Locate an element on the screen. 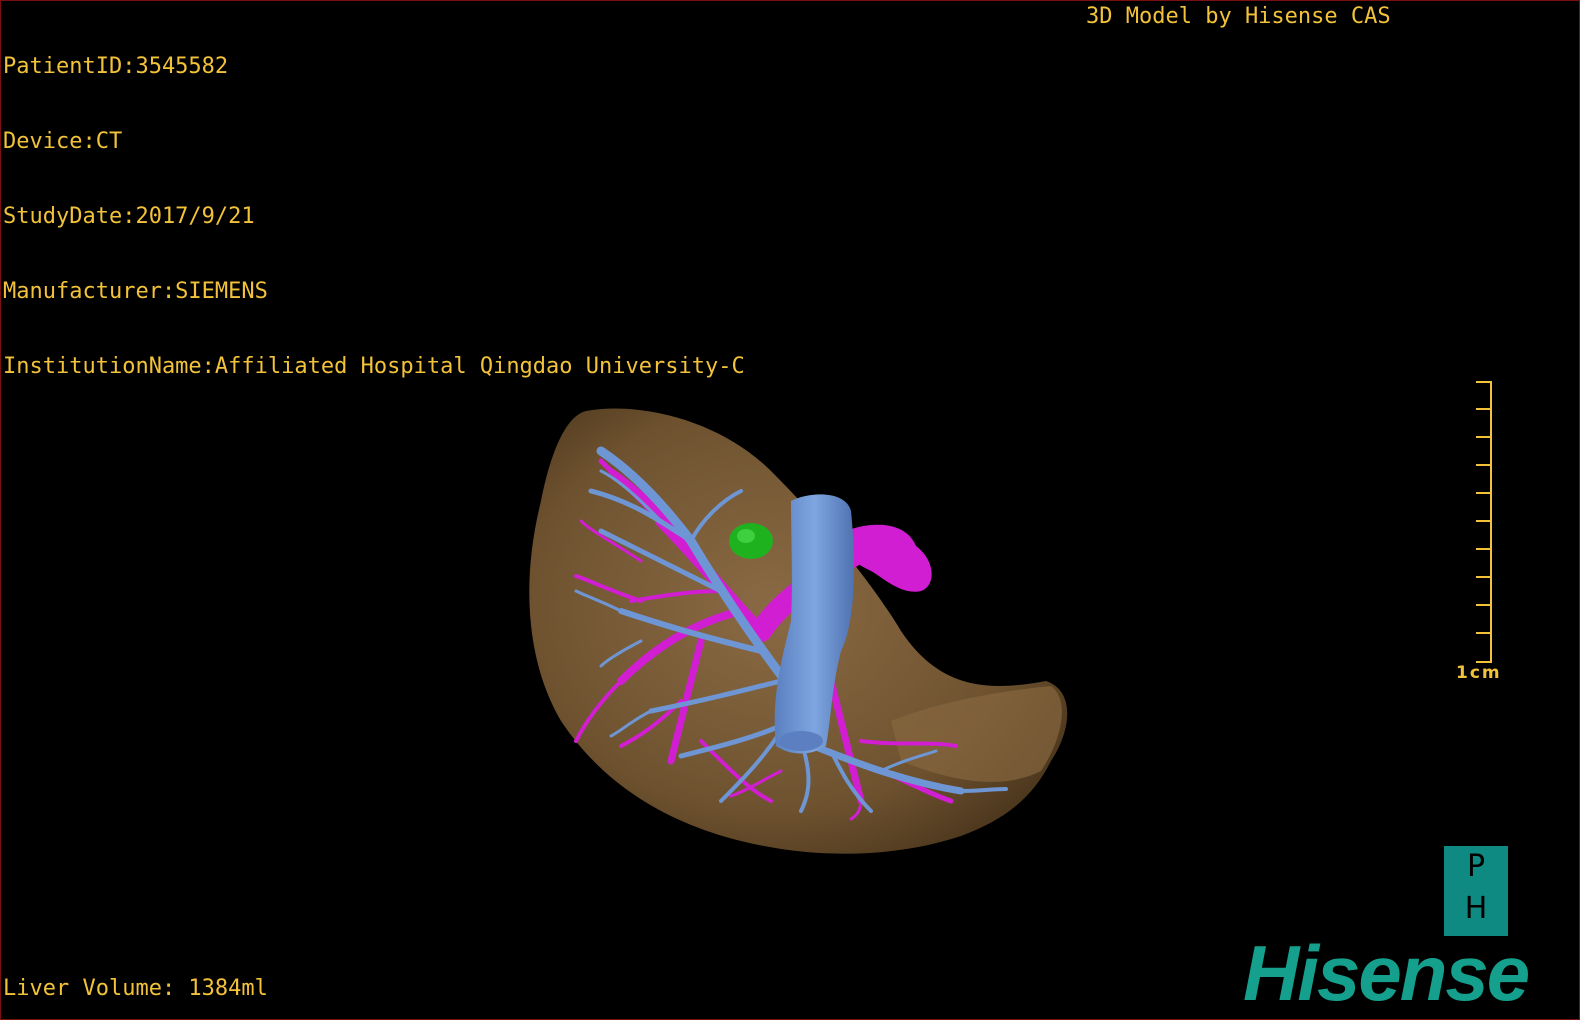  liver-volume: Liver Volume: 1384ml is located at coordinates (135, 988).